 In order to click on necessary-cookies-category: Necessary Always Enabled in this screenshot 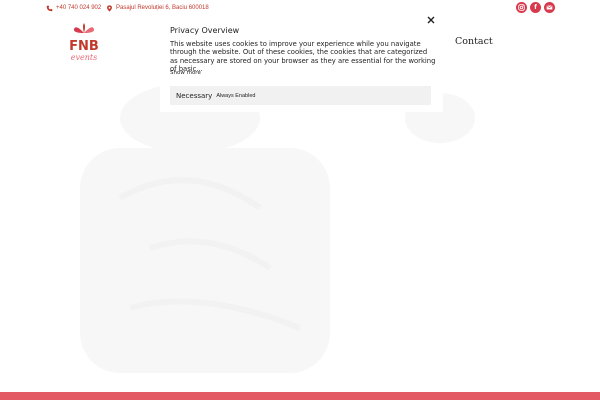, I will do `click(300, 95)`.